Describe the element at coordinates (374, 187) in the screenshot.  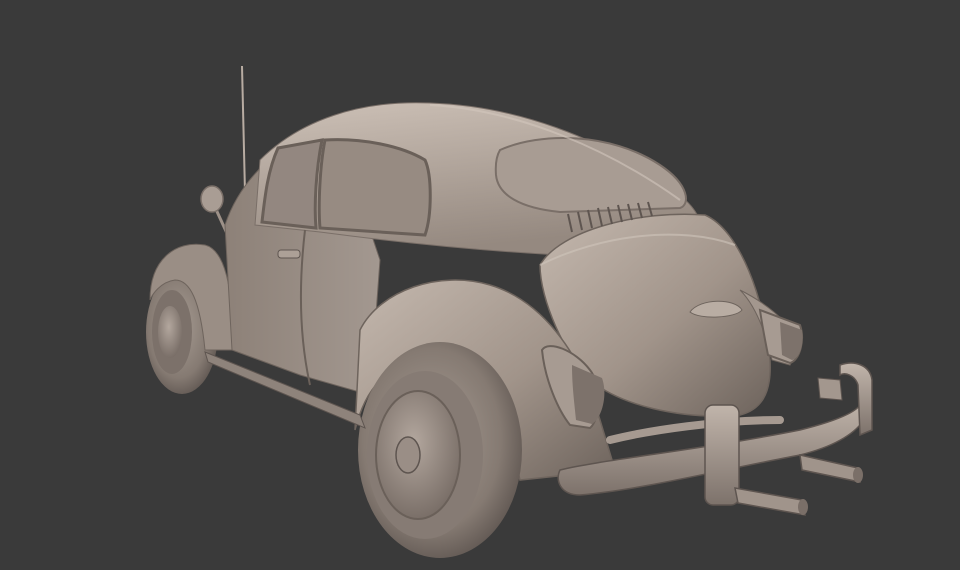
I see `rear-side-window` at that location.